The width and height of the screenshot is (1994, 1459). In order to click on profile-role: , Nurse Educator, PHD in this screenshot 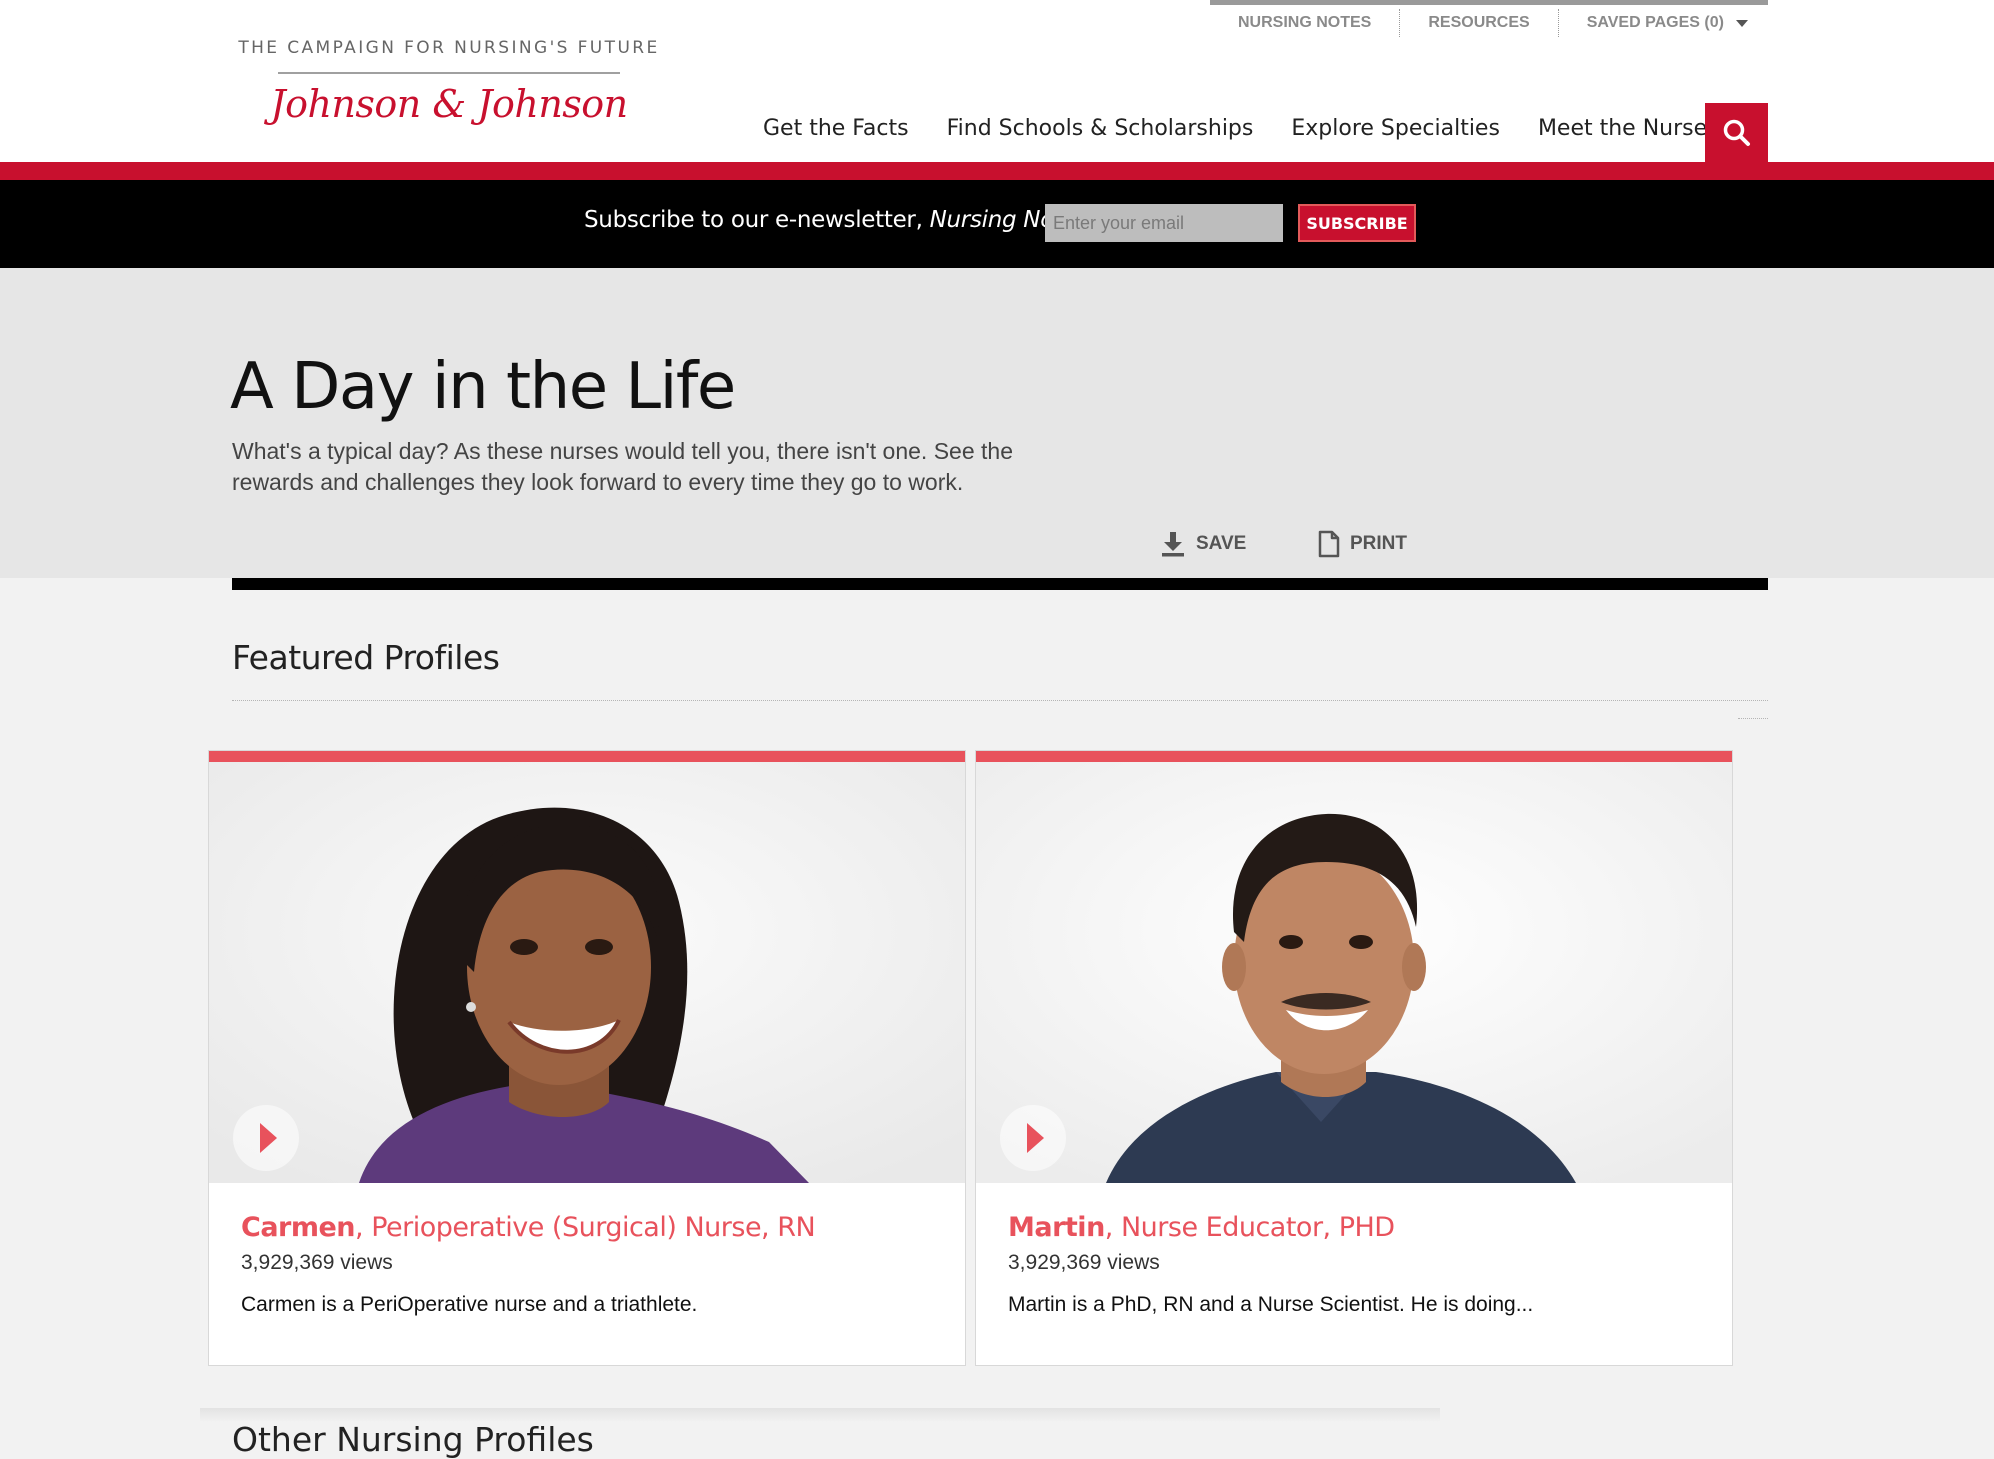, I will do `click(1249, 1227)`.